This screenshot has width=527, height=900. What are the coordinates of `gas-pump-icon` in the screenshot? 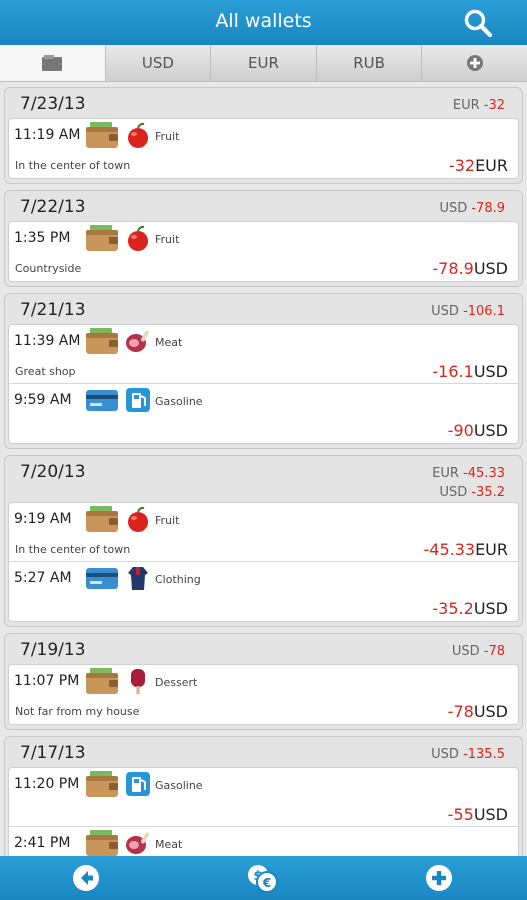 It's located at (138, 784).